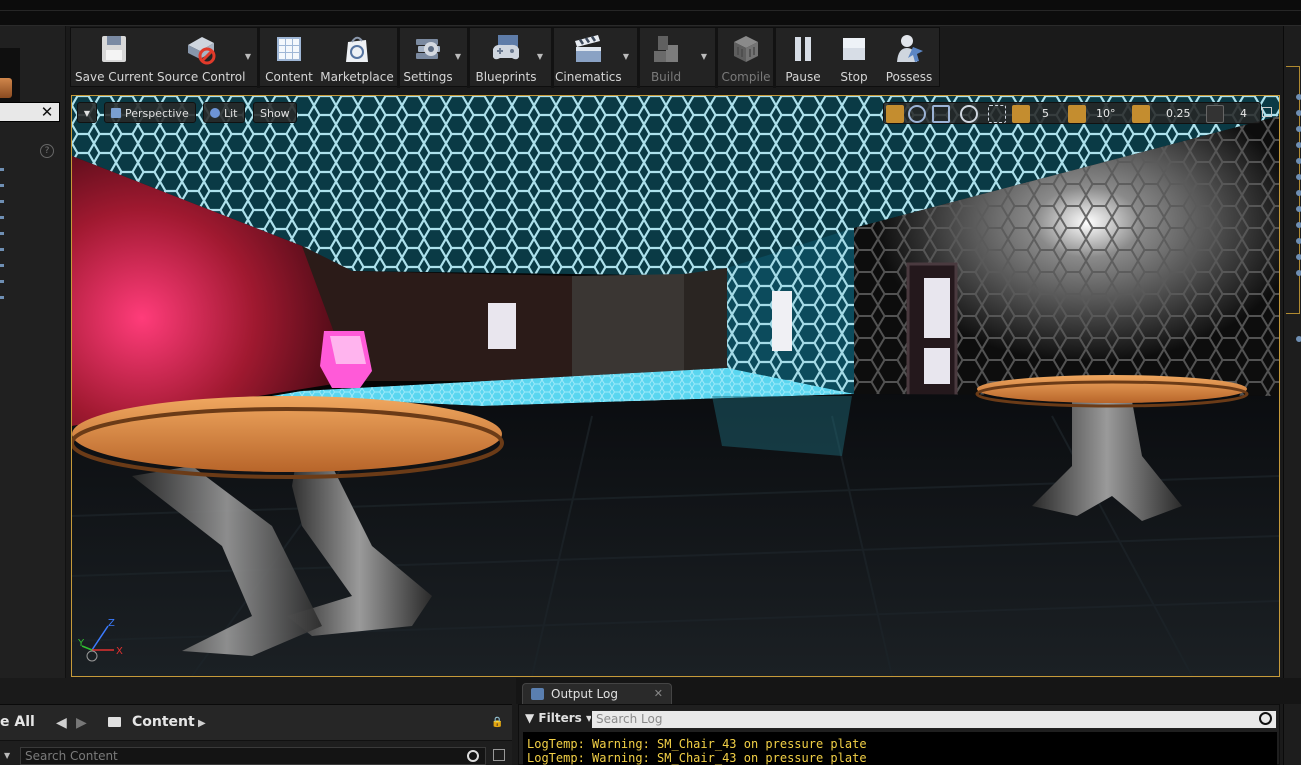 The width and height of the screenshot is (1301, 765). Describe the element at coordinates (47, 151) in the screenshot. I see `help-icon: ?` at that location.